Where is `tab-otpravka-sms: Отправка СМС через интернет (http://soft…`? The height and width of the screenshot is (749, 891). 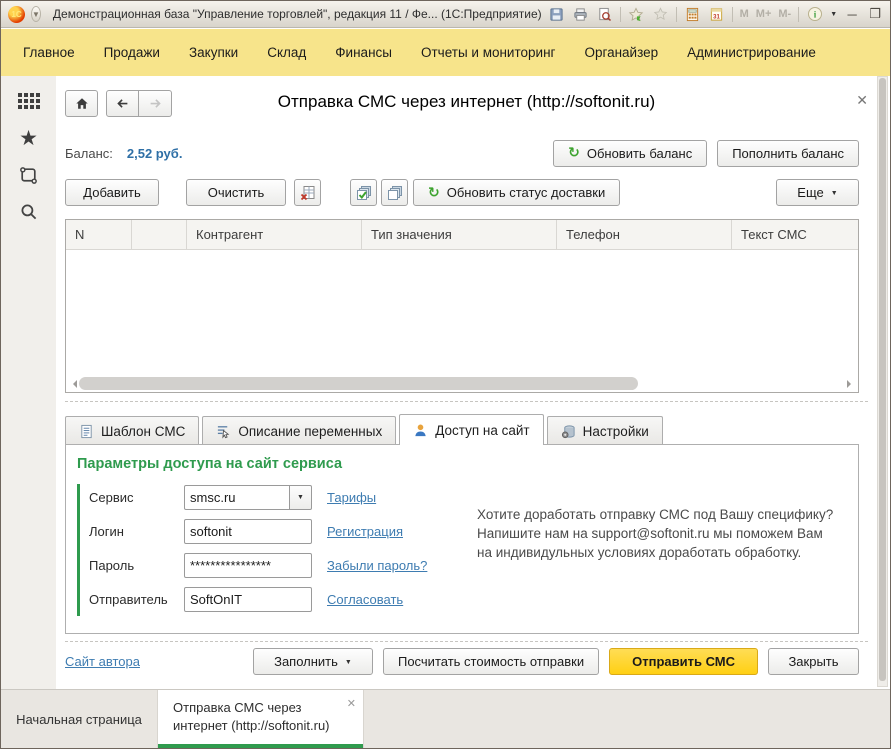
tab-otpravka-sms: Отправка СМС через интернет (http://soft… is located at coordinates (261, 719).